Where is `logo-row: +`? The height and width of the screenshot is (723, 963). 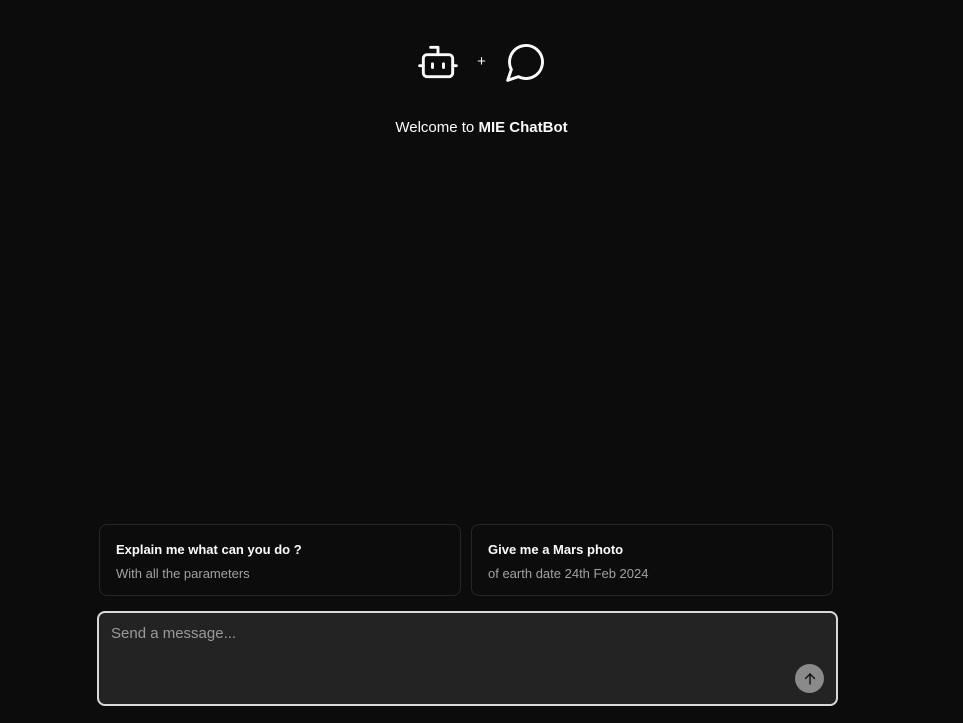 logo-row: + is located at coordinates (481, 62).